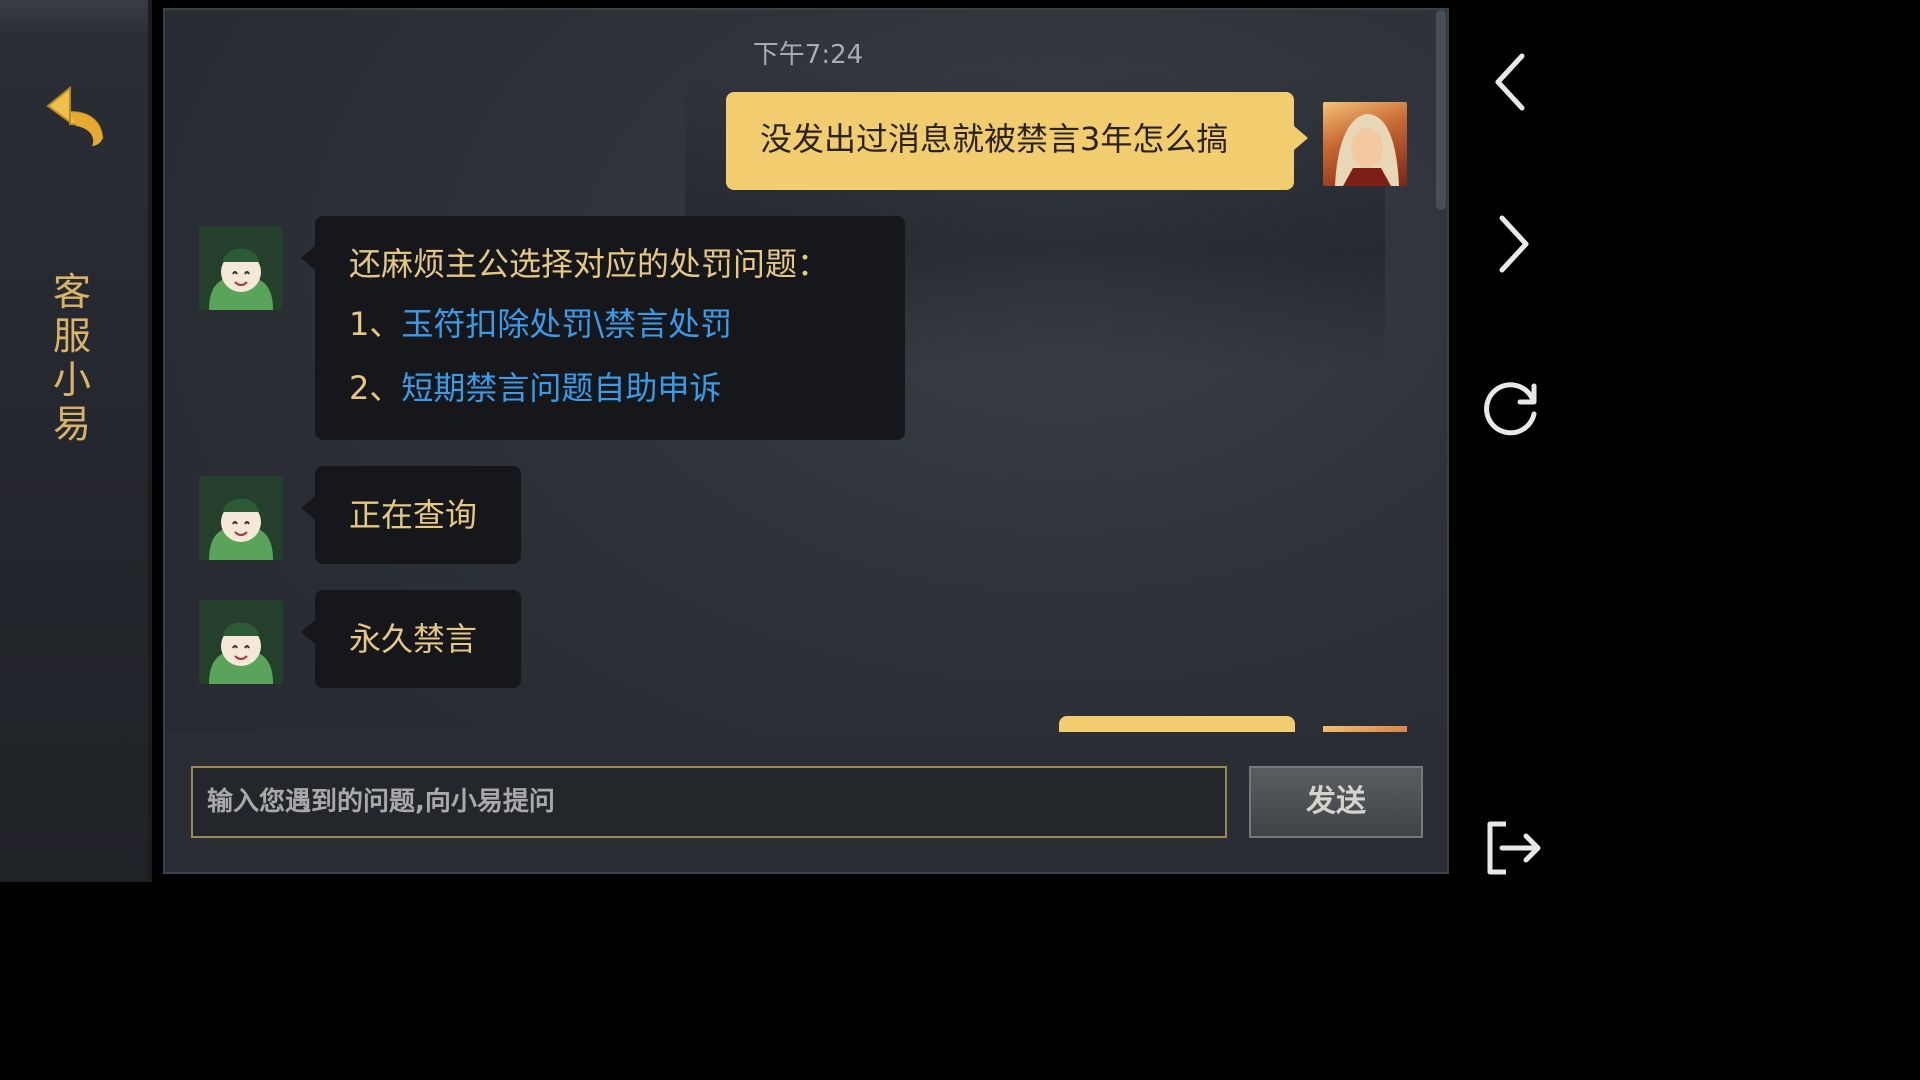 This screenshot has height=1080, width=1920. What do you see at coordinates (71, 358) in the screenshot?
I see `sidebar-title: 客服小易` at bounding box center [71, 358].